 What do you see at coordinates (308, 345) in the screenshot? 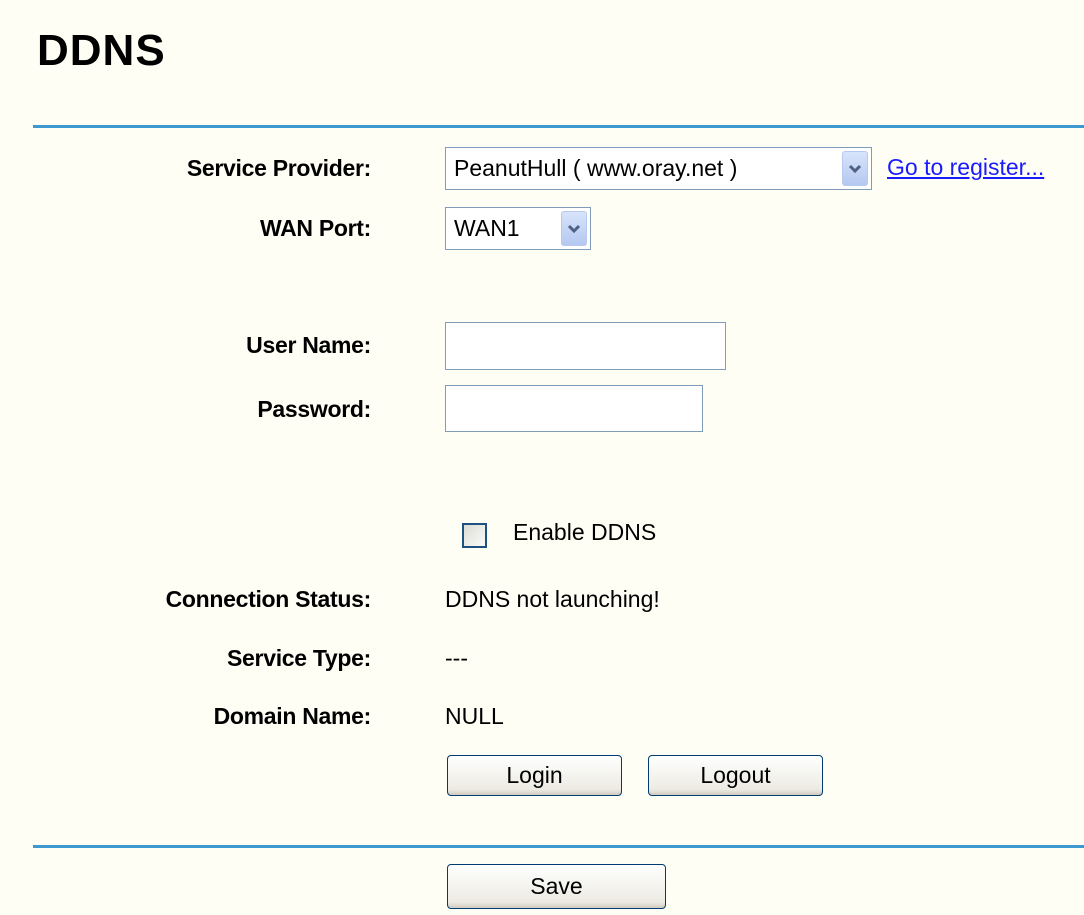
I see `user-name-label: User Name:` at bounding box center [308, 345].